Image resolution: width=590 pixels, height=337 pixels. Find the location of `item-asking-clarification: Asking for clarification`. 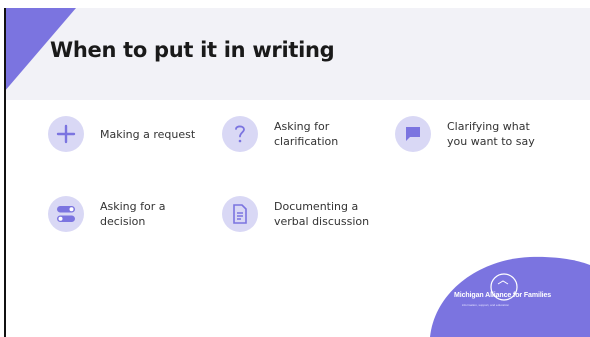

item-asking-clarification: Asking for clarification is located at coordinates (303, 134).